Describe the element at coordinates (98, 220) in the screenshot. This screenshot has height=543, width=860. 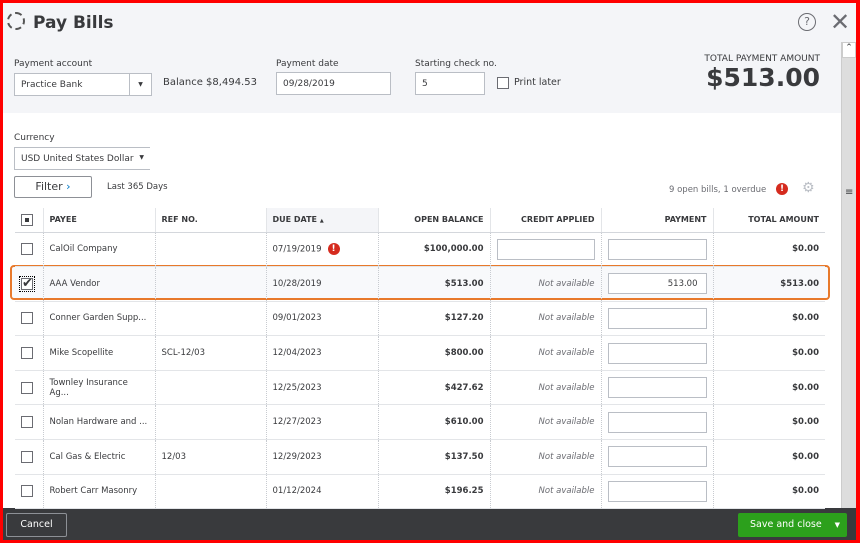
I see `col-payee: PAYEE` at that location.